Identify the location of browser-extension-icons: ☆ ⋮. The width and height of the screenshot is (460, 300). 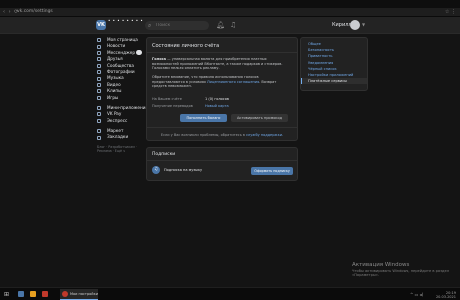
(450, 12).